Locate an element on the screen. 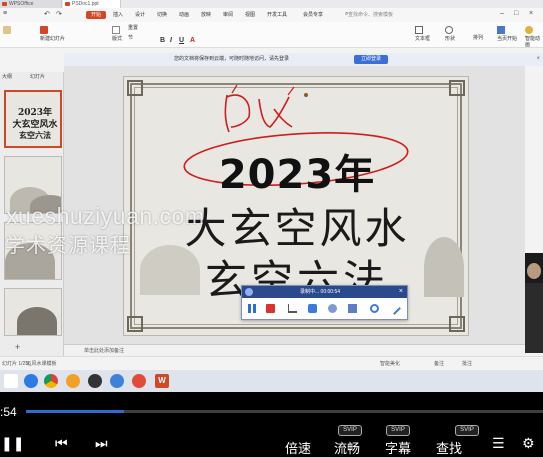 This screenshot has height=457, width=543. paste-button is located at coordinates (7, 35).